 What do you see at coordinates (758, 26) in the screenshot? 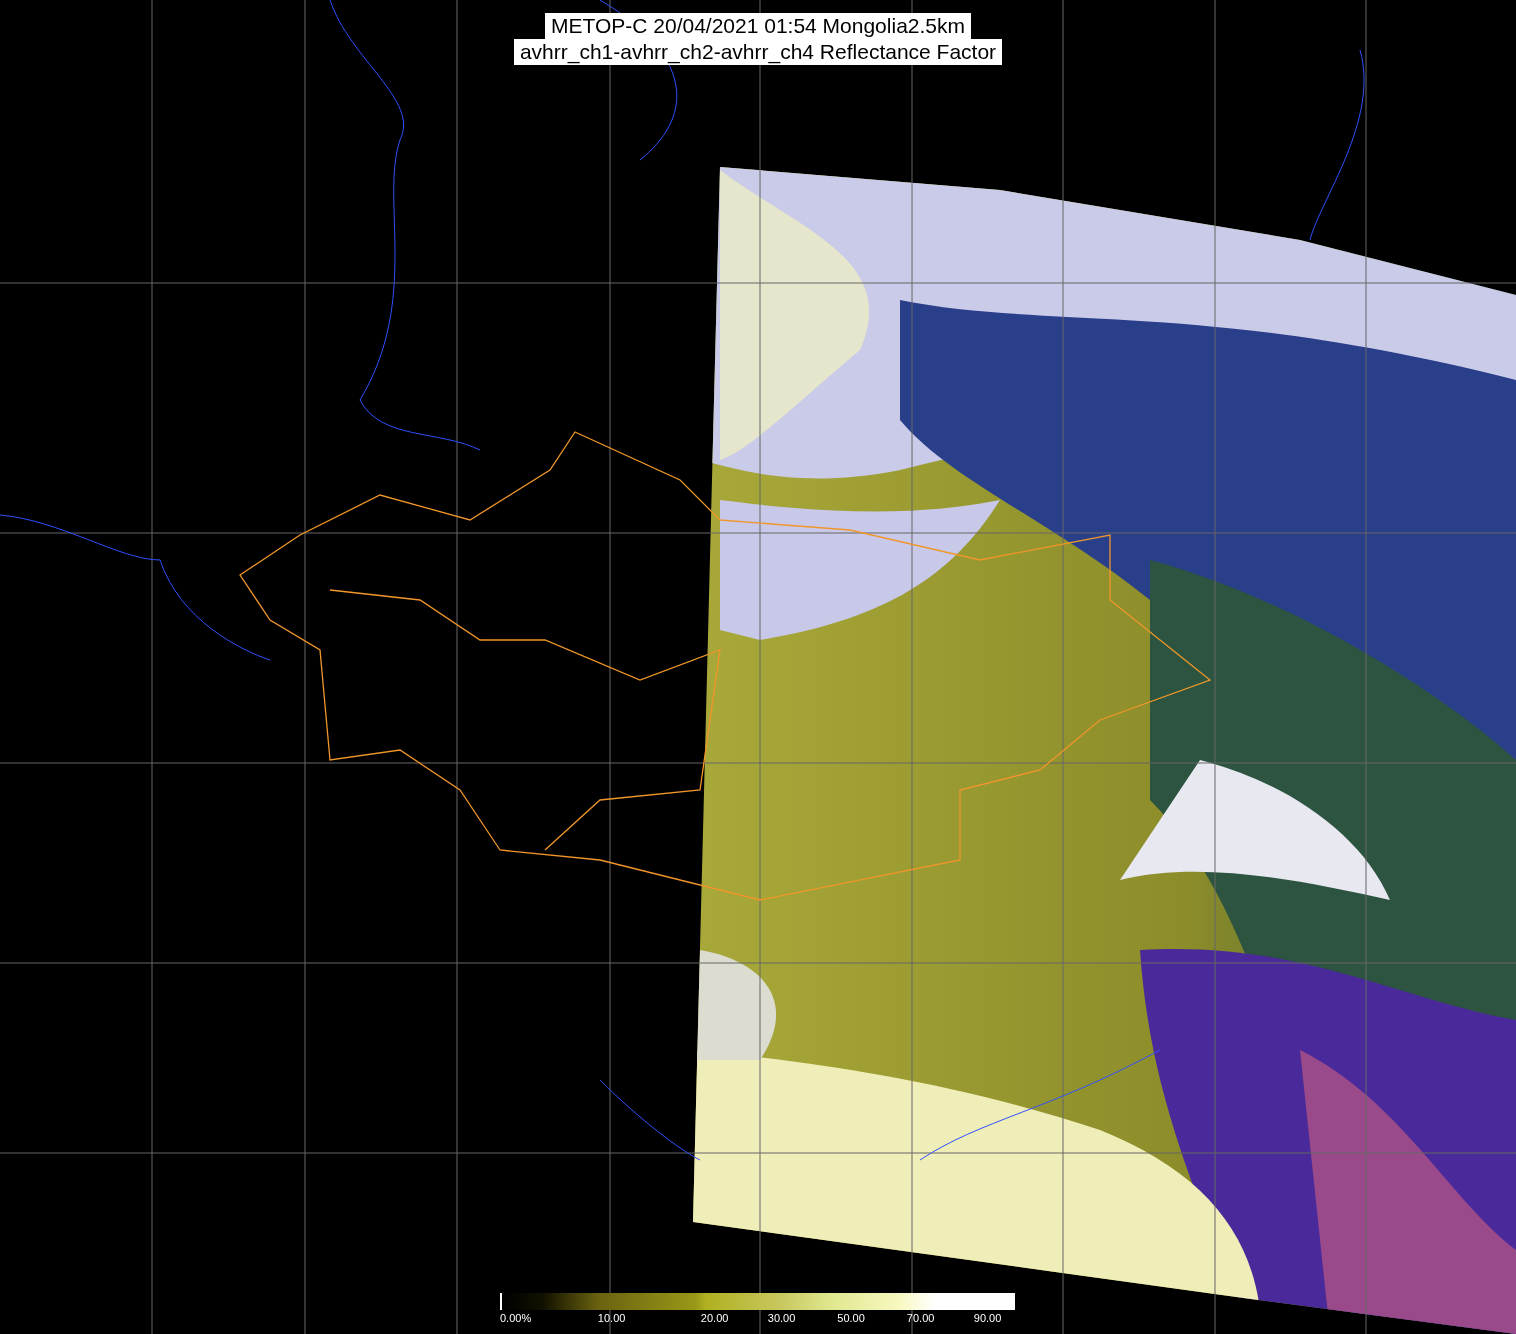
I see `map-title: METOP-C 20/04/2021 01:54 Mongolia2.5km` at bounding box center [758, 26].